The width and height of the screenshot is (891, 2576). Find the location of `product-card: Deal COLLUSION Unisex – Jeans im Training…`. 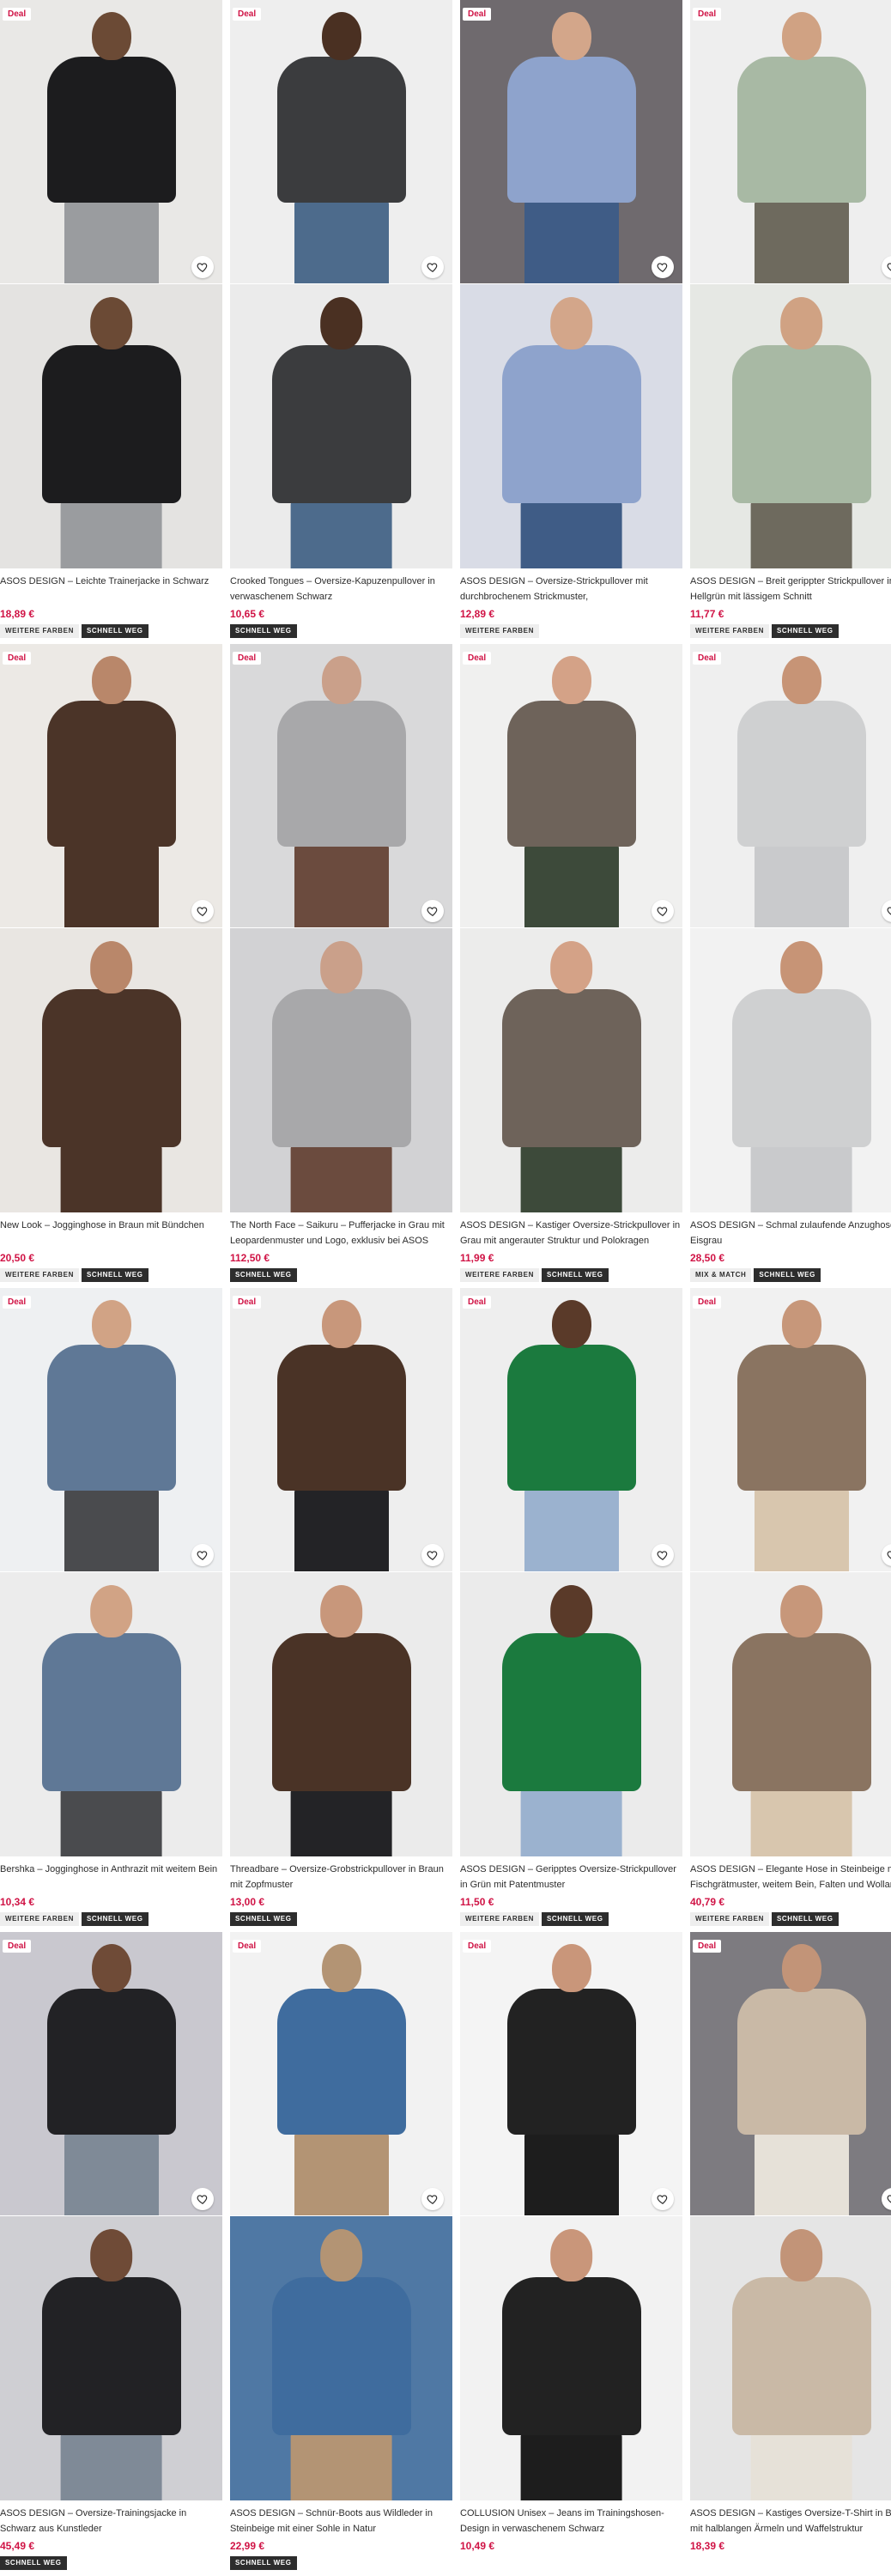

product-card: Deal COLLUSION Unisex – Jeans im Training… is located at coordinates (571, 2254).